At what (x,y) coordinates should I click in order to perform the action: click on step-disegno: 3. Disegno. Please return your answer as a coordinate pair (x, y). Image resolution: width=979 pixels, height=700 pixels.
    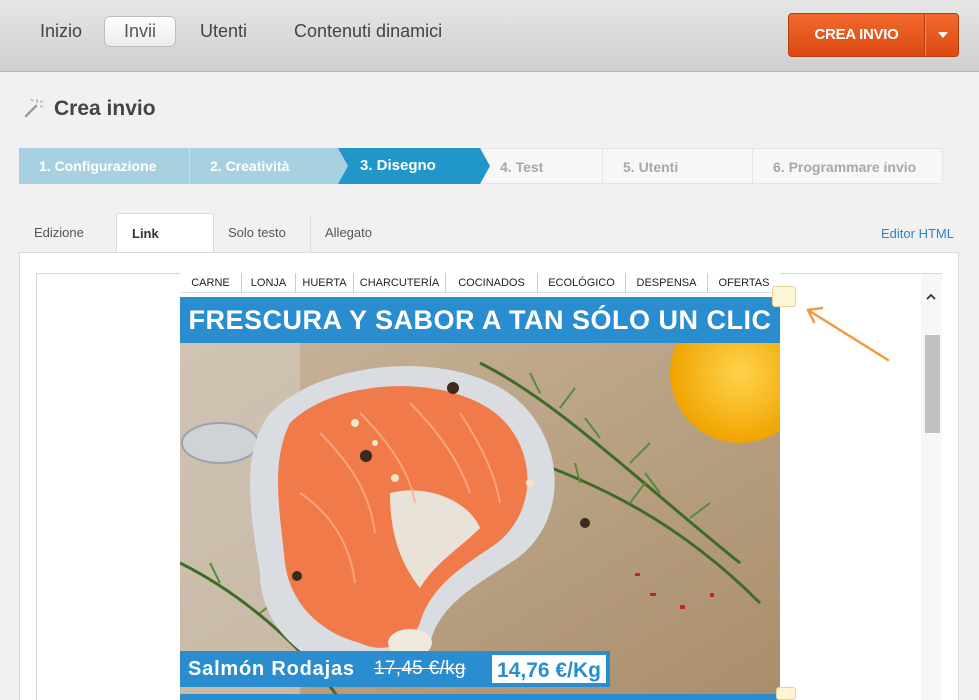
    Looking at the image, I should click on (409, 166).